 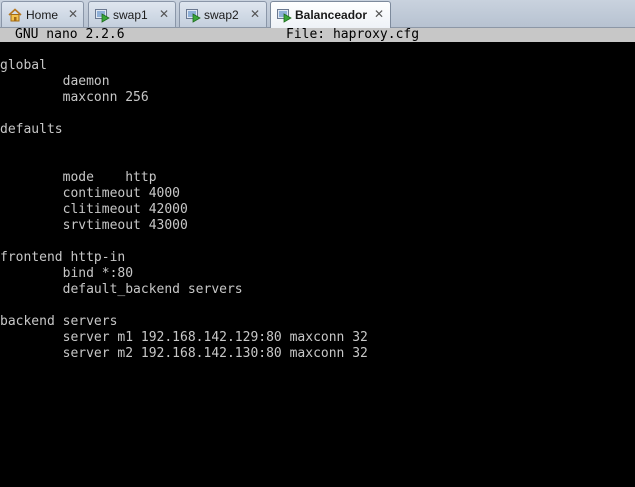 I want to click on tab-home-label: Home, so click(x=42, y=15).